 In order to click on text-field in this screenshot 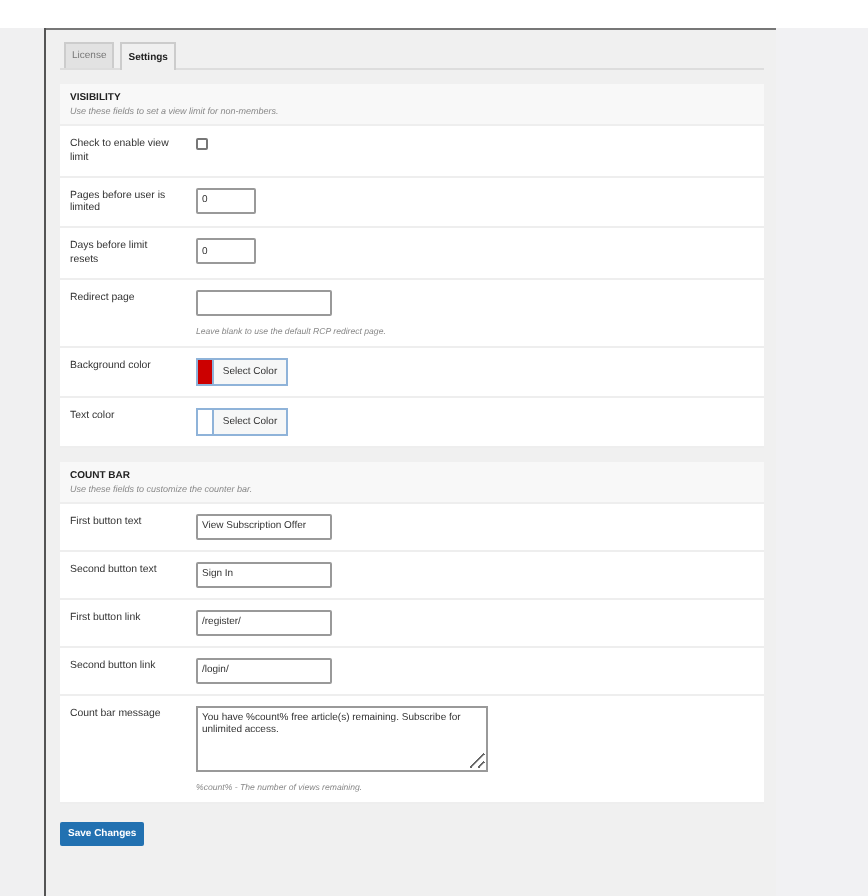, I will do `click(264, 302)`.